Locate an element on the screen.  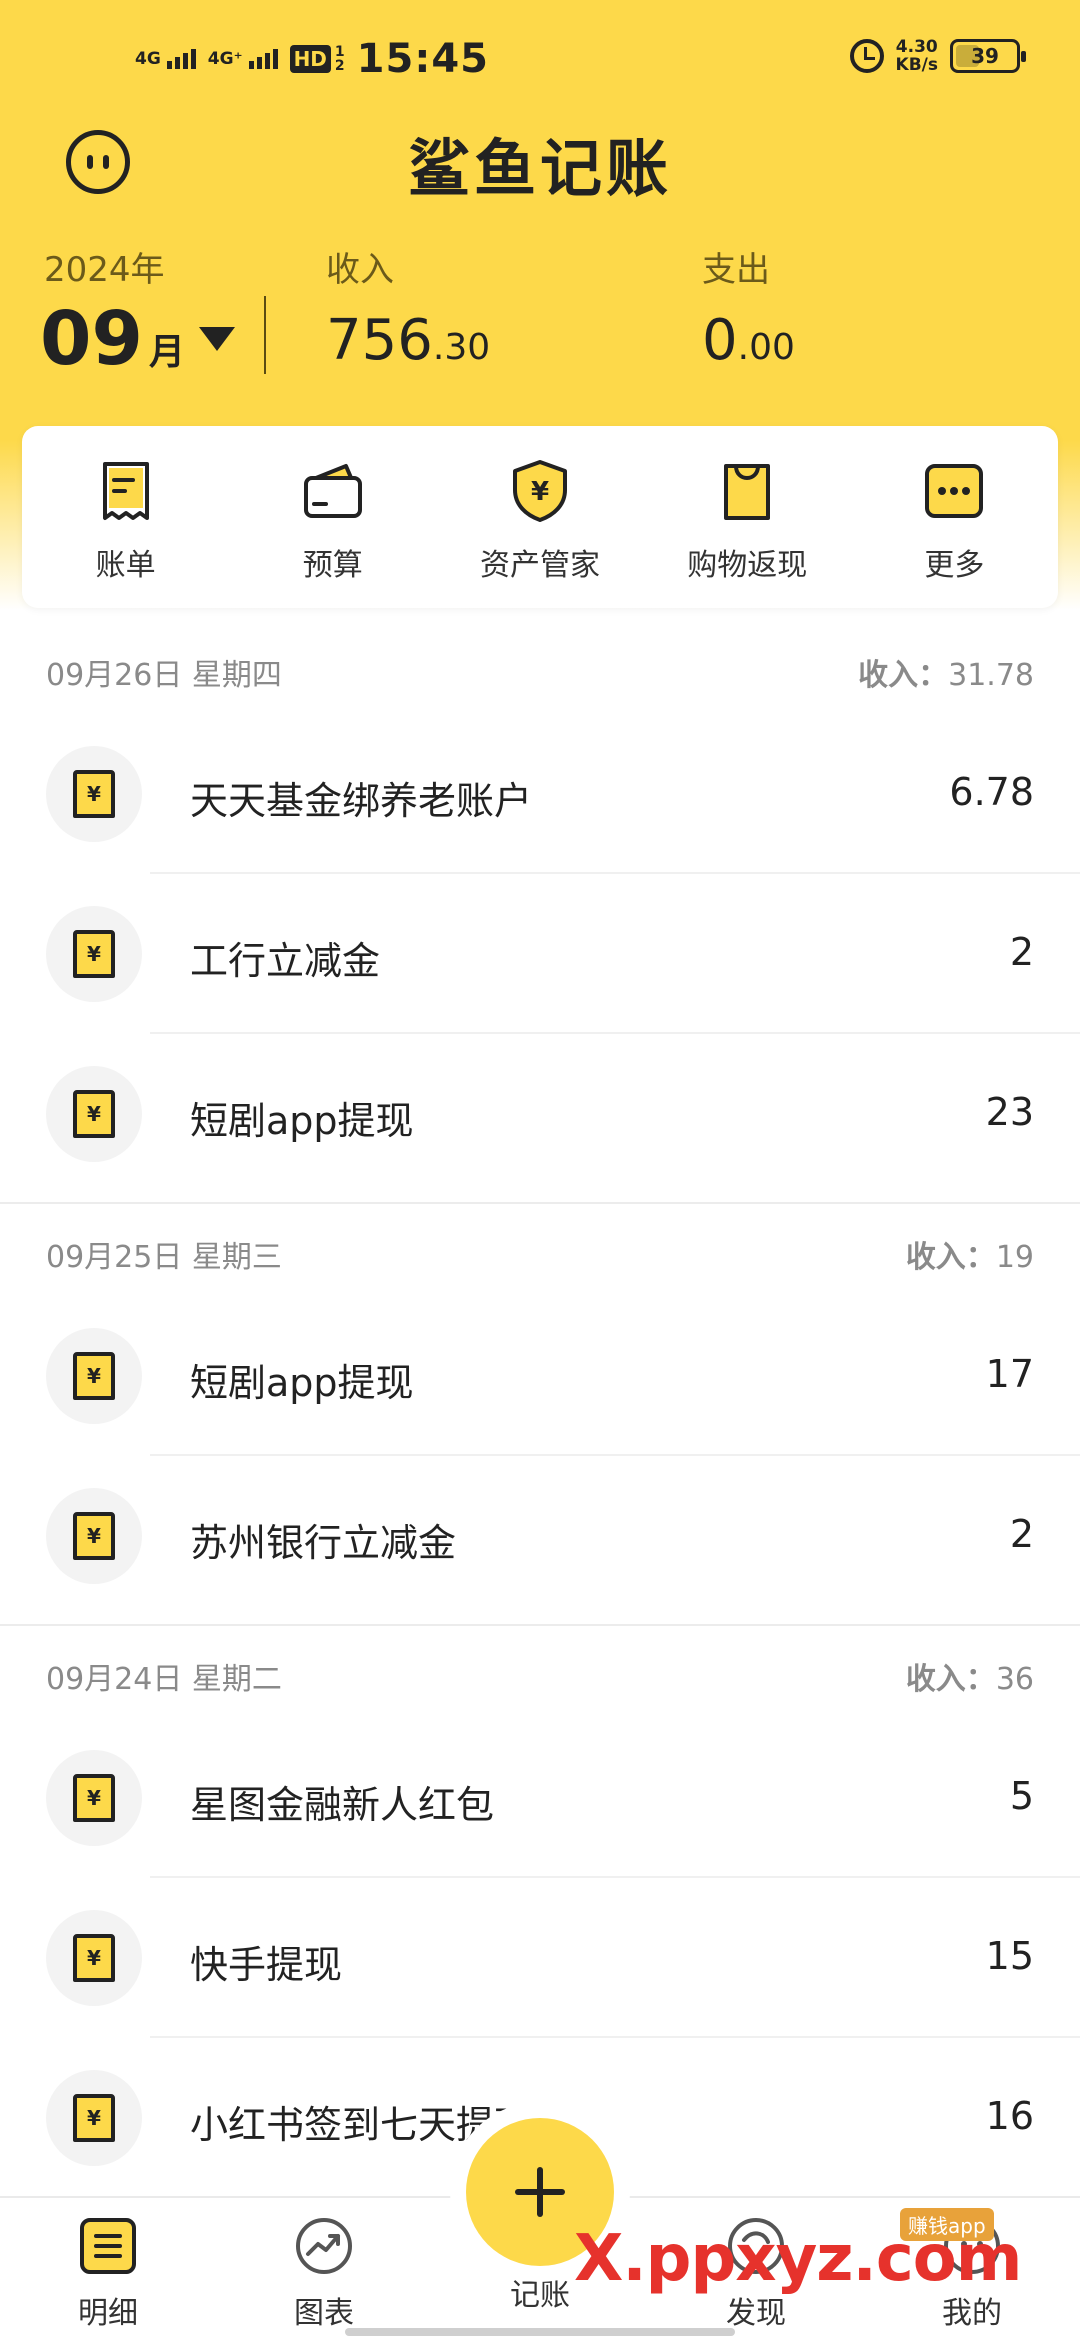
day-date: 09月25日 星期三 is located at coordinates (164, 1257).